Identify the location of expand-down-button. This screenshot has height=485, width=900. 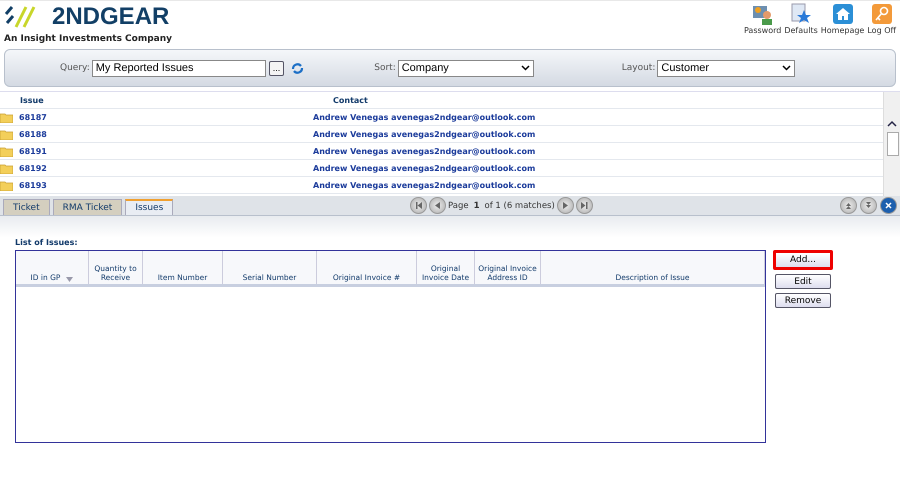
(868, 205).